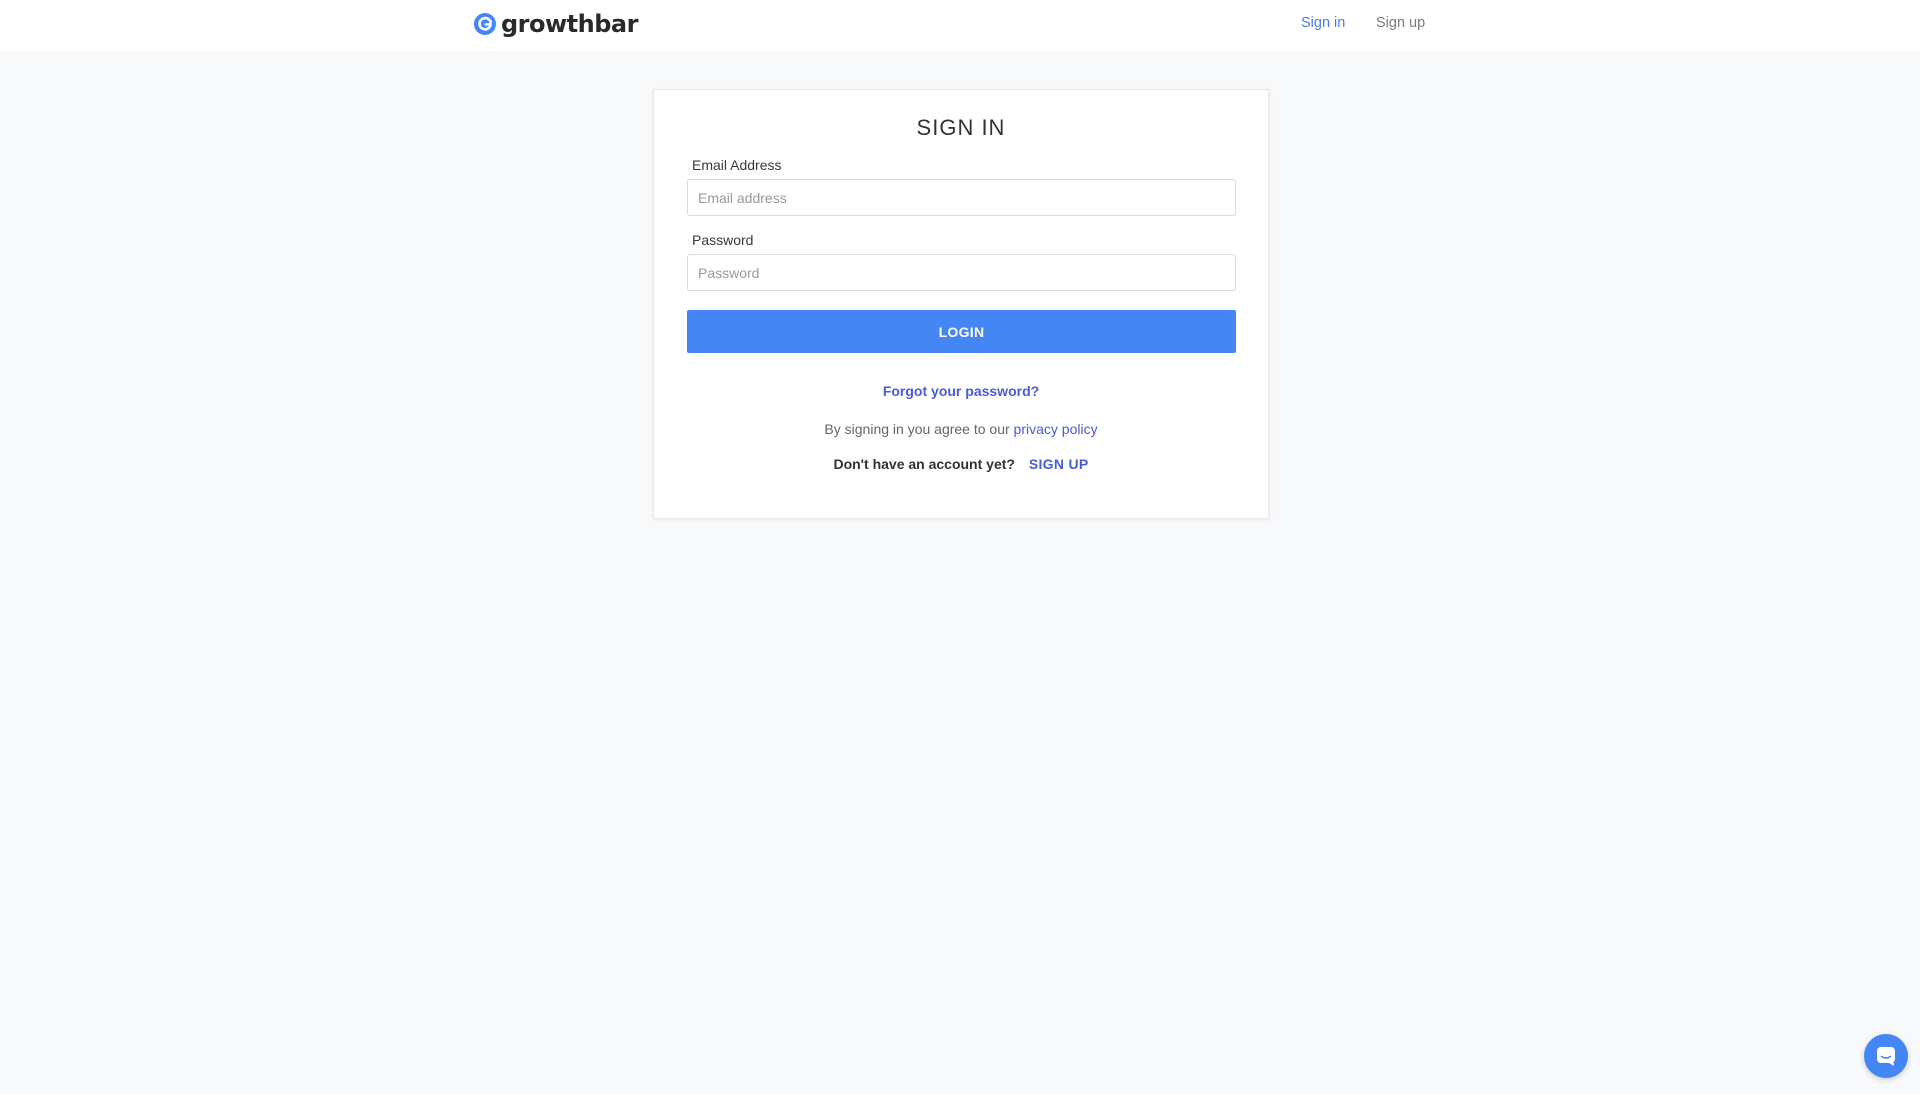  What do you see at coordinates (917, 429) in the screenshot?
I see `agreement-text: By signing in you agree to our` at bounding box center [917, 429].